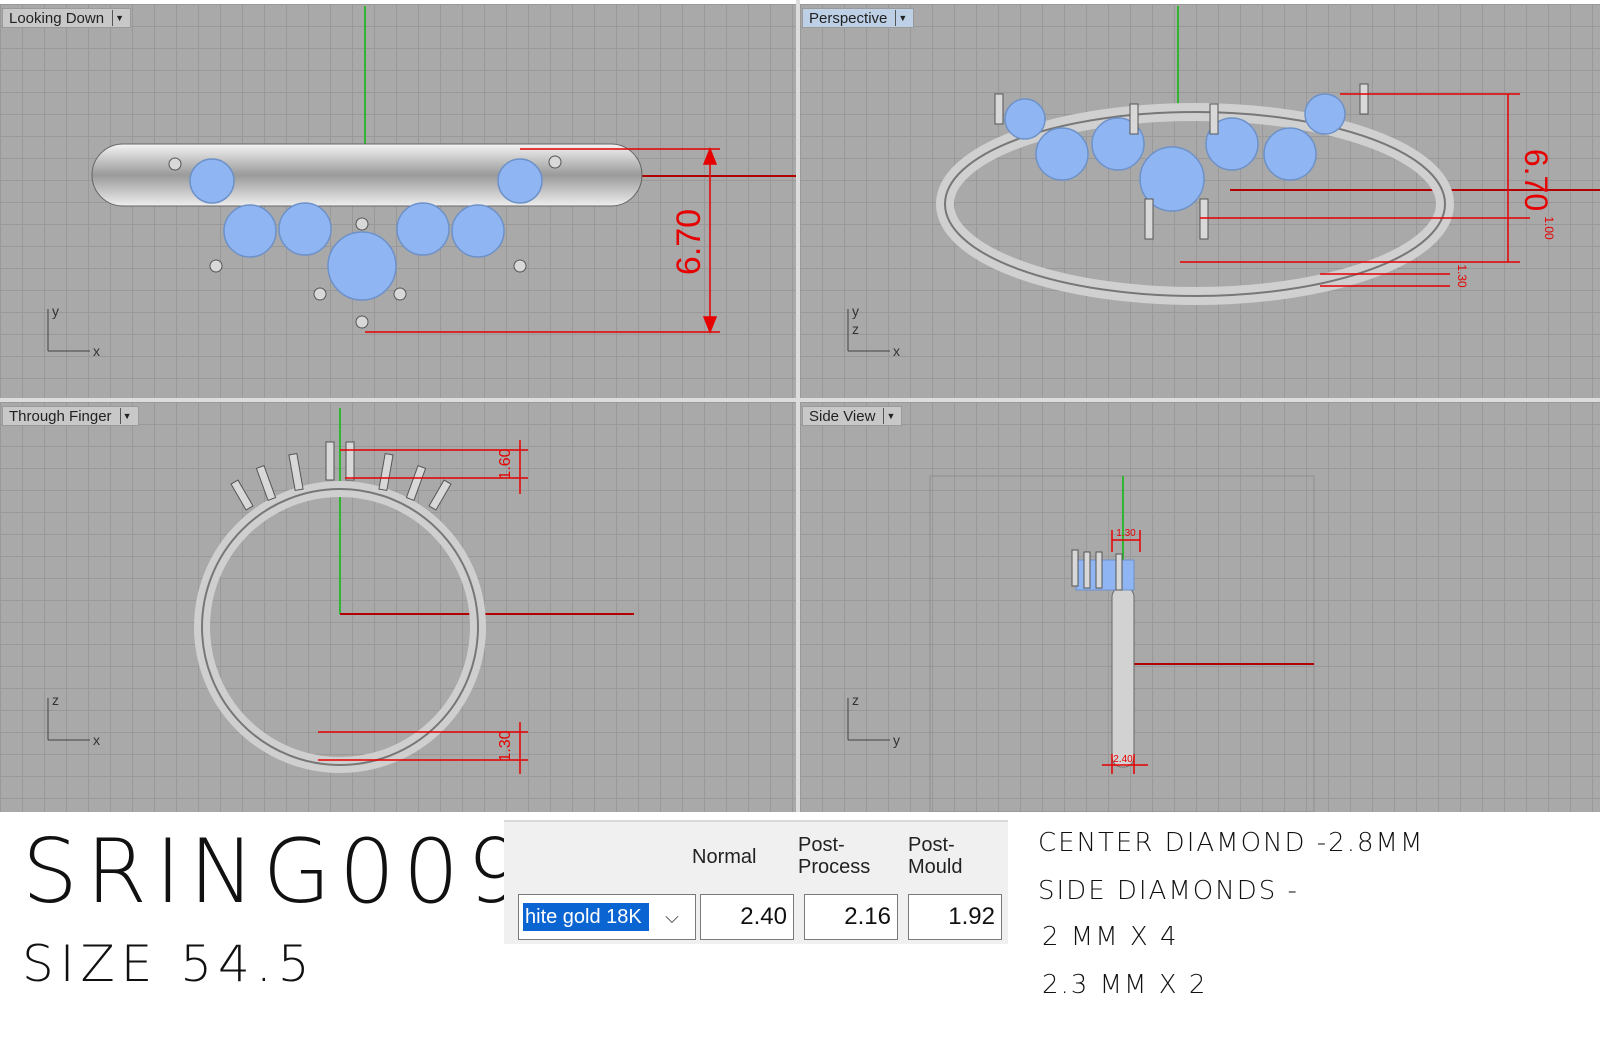  I want to click on spec-side-2: 2.3 MM X 2, so click(1125, 985).